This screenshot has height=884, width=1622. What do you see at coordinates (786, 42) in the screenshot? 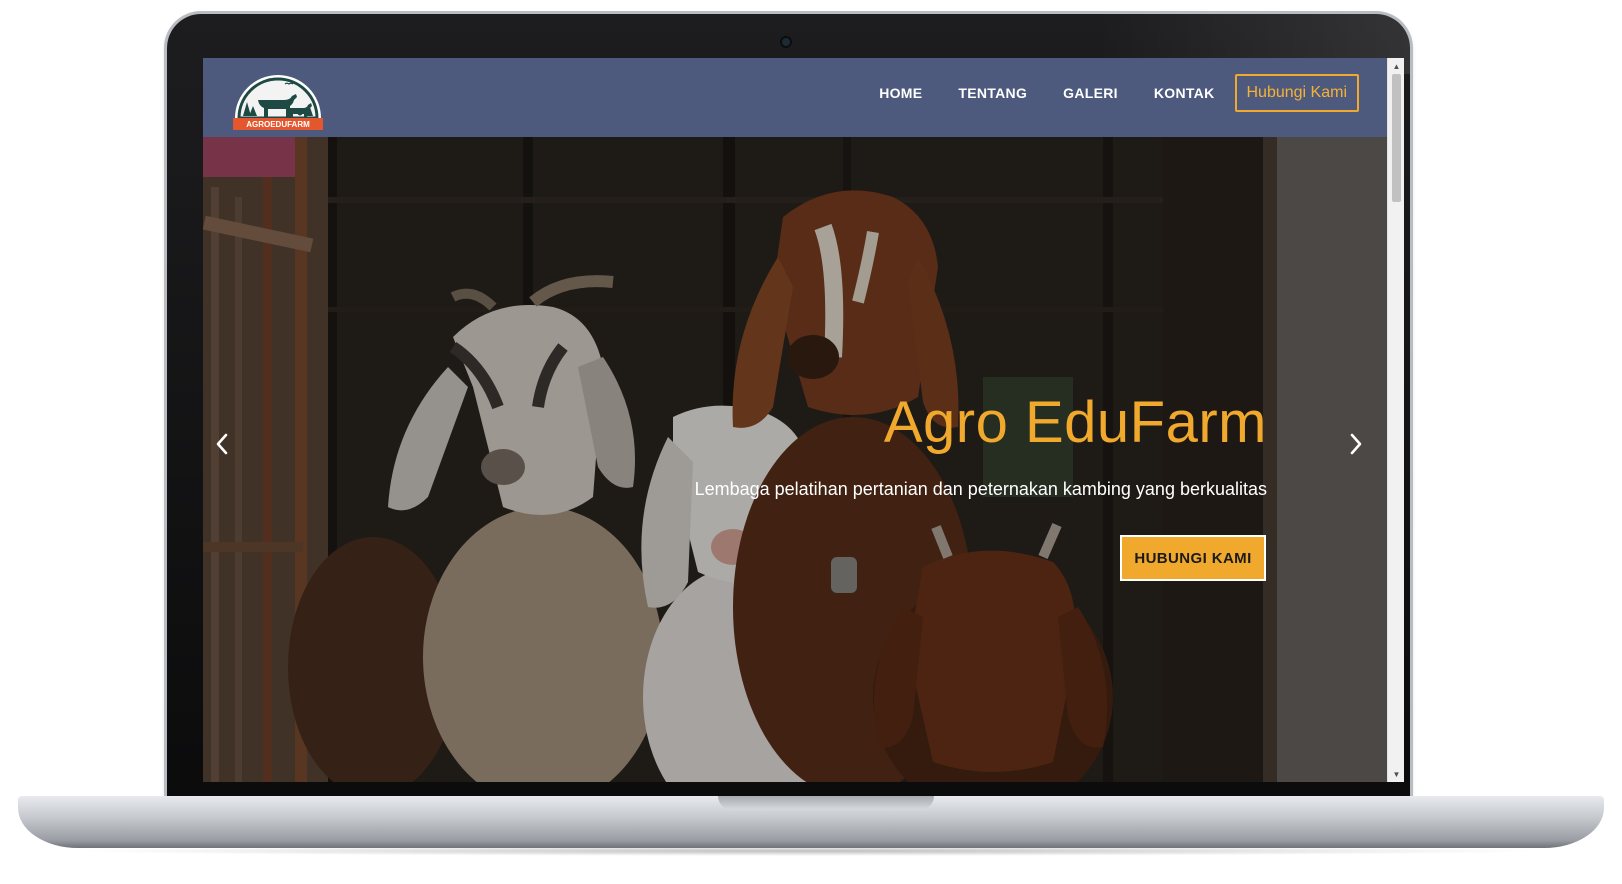
I see `camera-icon` at bounding box center [786, 42].